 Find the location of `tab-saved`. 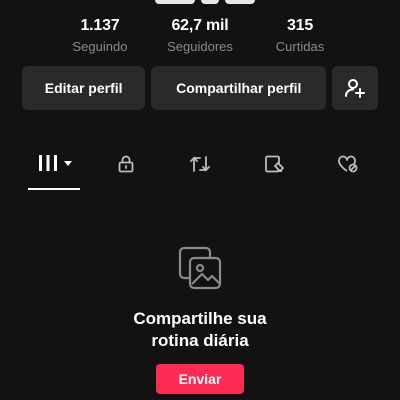

tab-saved is located at coordinates (274, 174).